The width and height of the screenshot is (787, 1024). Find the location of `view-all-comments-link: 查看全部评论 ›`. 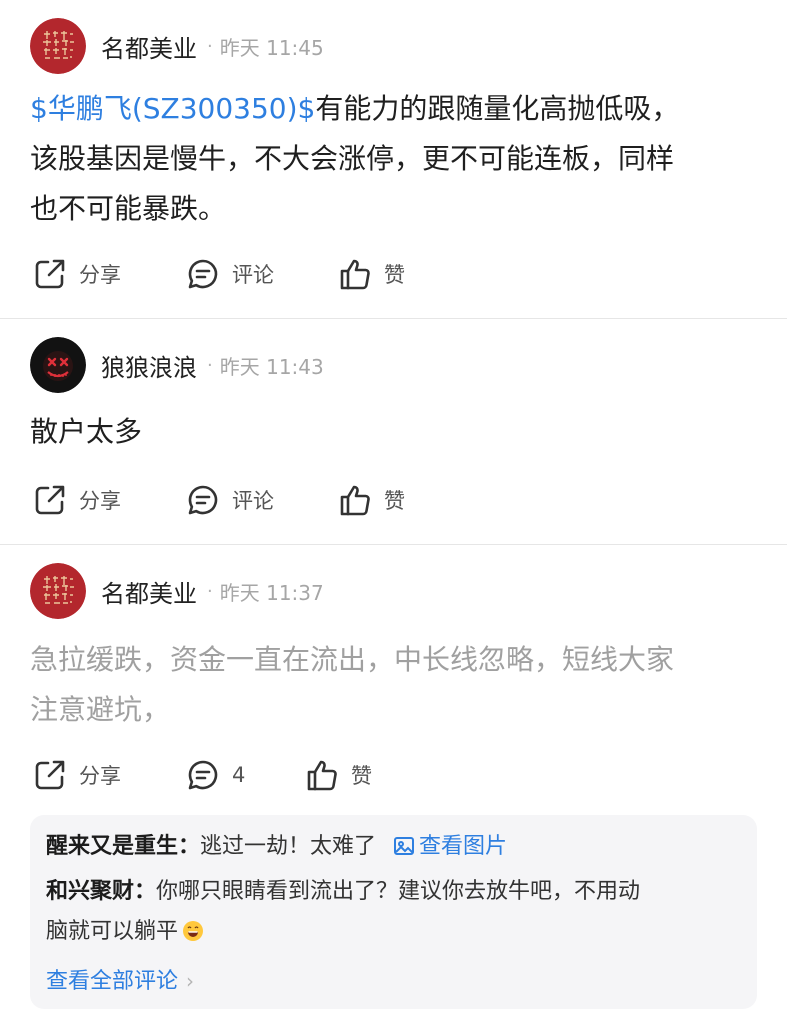

view-all-comments-link: 查看全部评论 › is located at coordinates (120, 981).